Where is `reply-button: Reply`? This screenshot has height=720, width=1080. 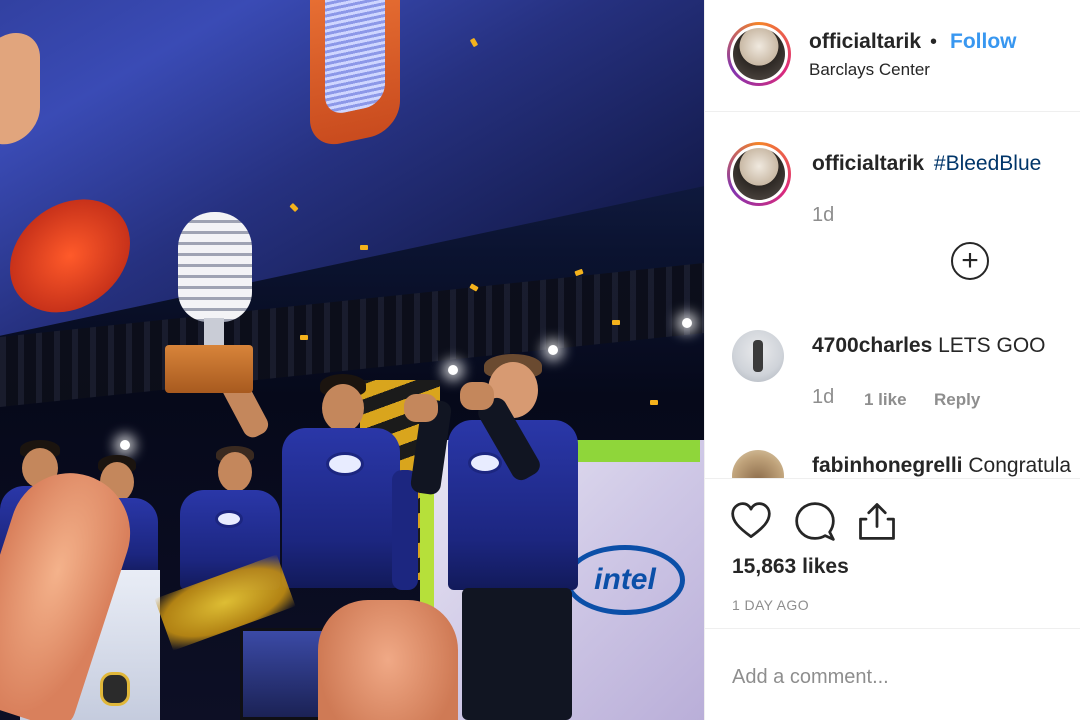
reply-button: Reply is located at coordinates (957, 400).